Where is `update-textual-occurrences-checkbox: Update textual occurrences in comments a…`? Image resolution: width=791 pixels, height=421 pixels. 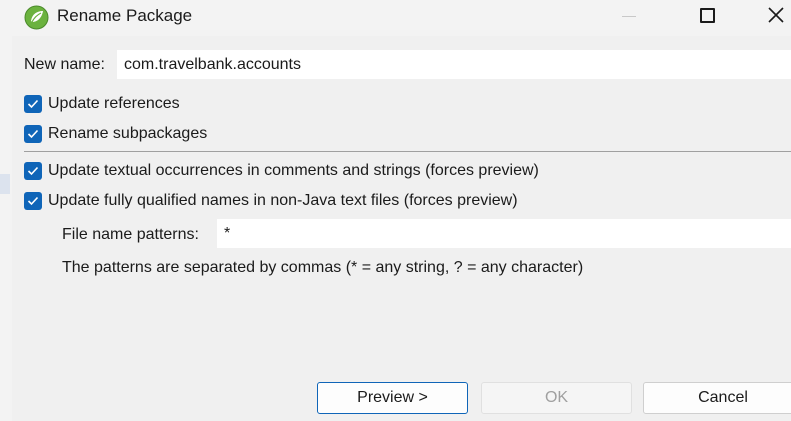
update-textual-occurrences-checkbox: Update textual occurrences in comments a… is located at coordinates (281, 171).